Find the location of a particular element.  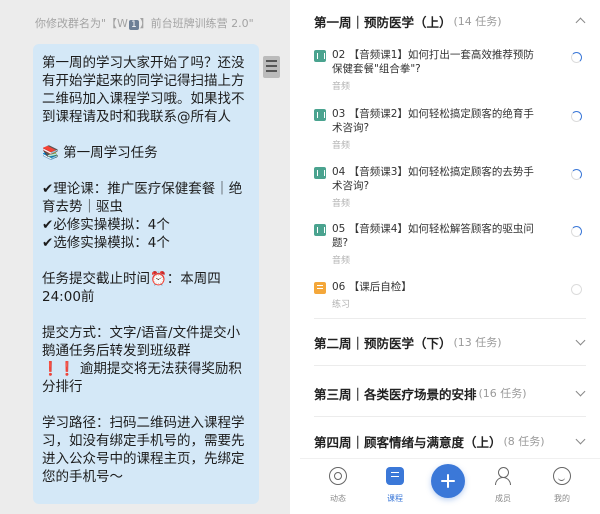

member-icon is located at coordinates (503, 476).